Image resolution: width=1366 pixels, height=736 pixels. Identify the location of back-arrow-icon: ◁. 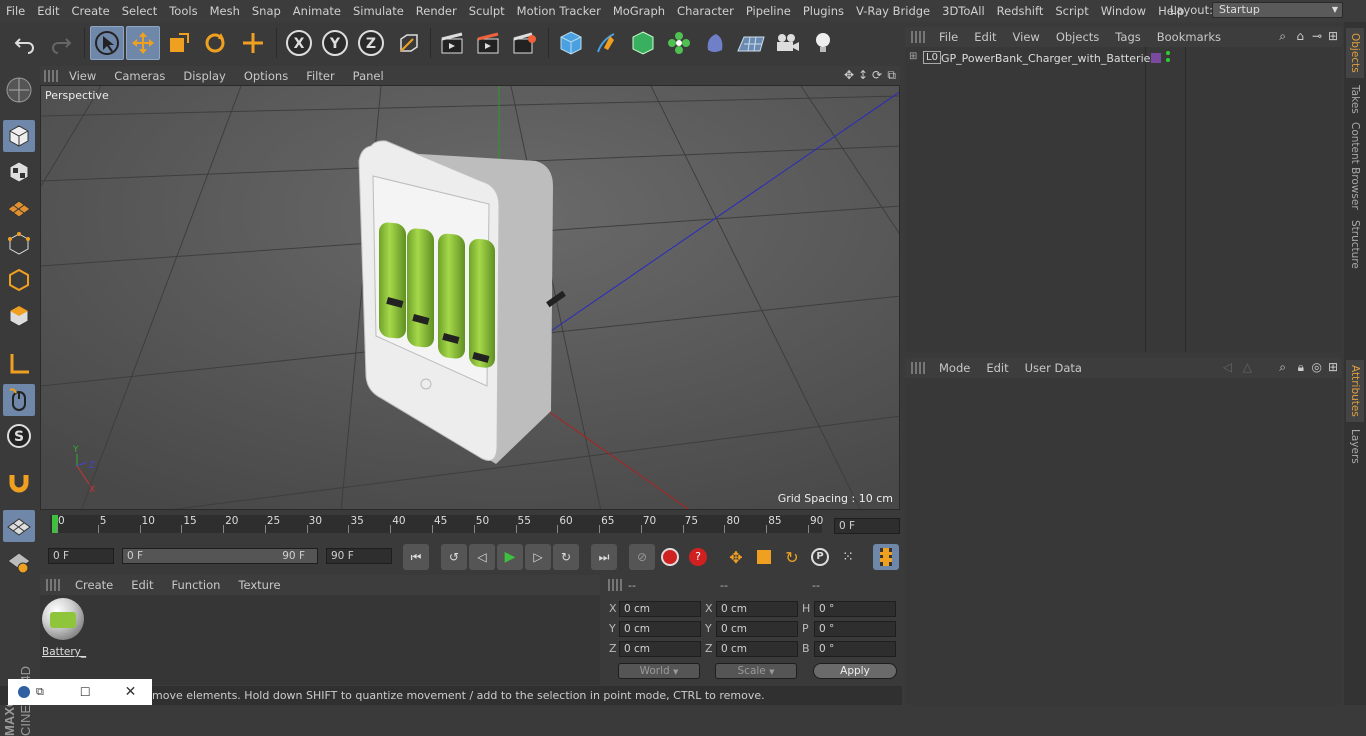
(1227, 367).